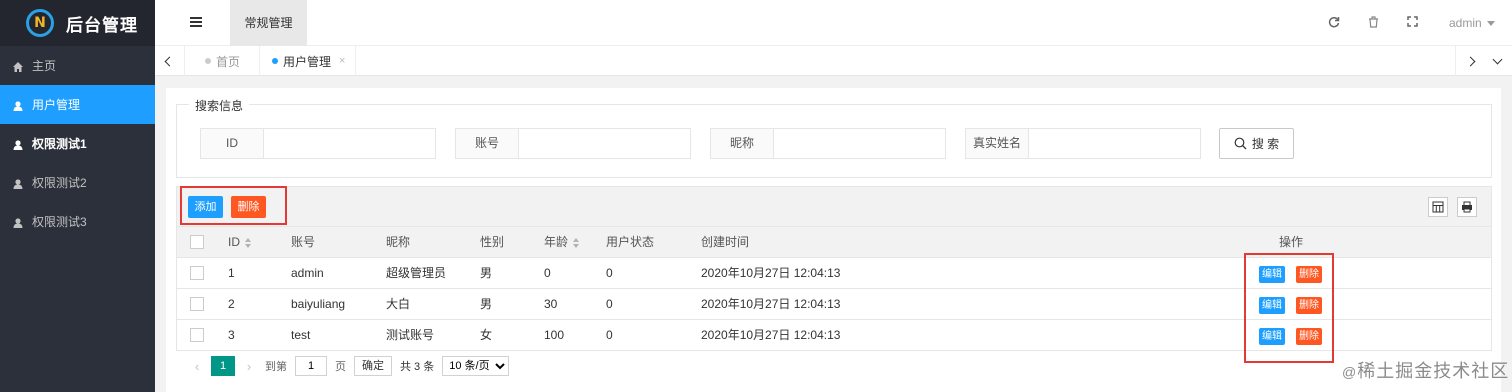  What do you see at coordinates (833, 61) in the screenshot?
I see `tab-bar: 首页 用户管理 ×` at bounding box center [833, 61].